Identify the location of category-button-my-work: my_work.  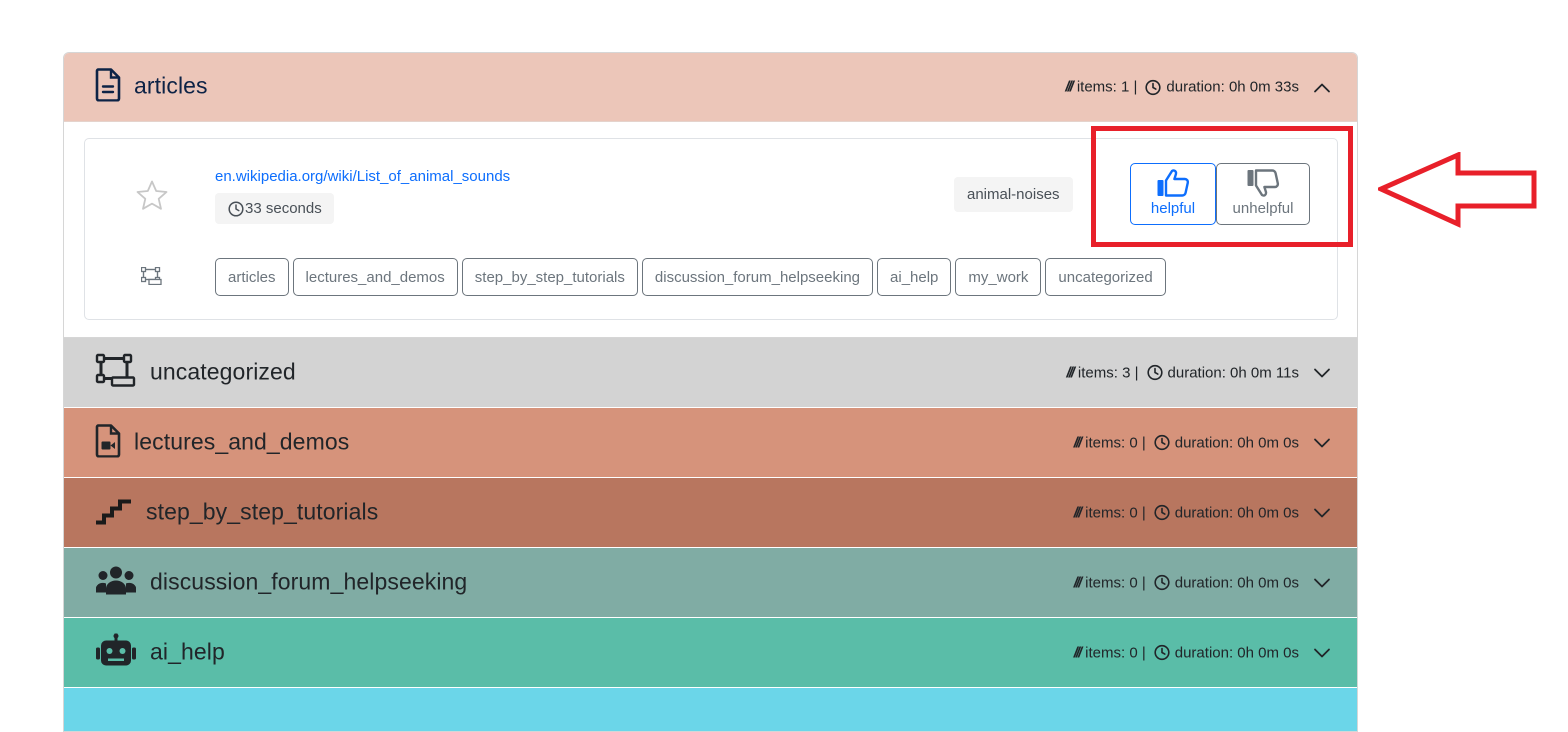
(998, 277).